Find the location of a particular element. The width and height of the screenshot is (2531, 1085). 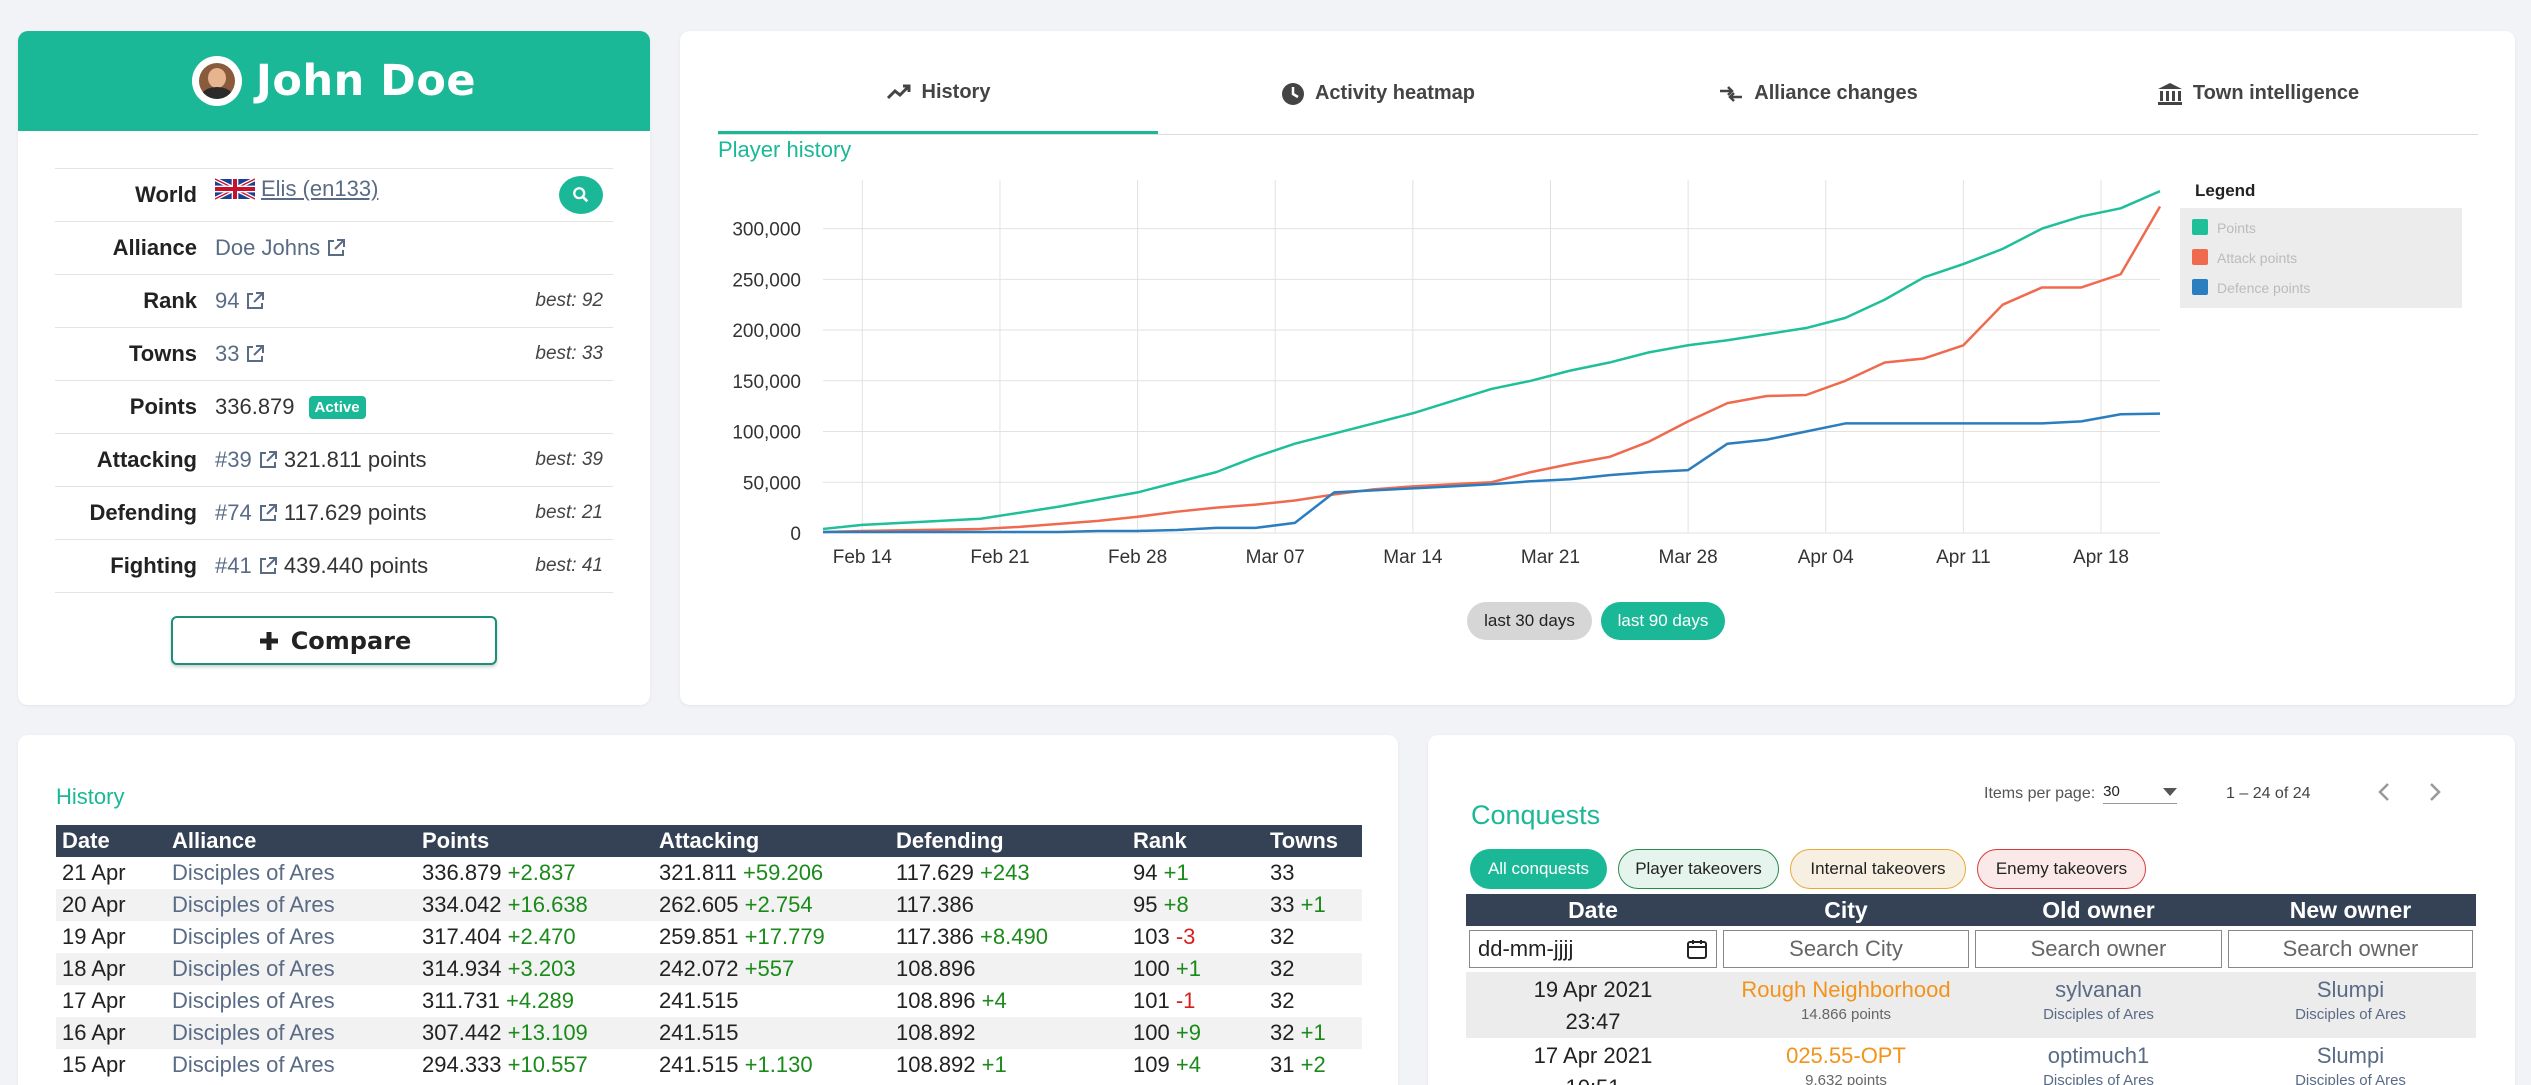

history-cell-towns: 32 is located at coordinates (1313, 1001).